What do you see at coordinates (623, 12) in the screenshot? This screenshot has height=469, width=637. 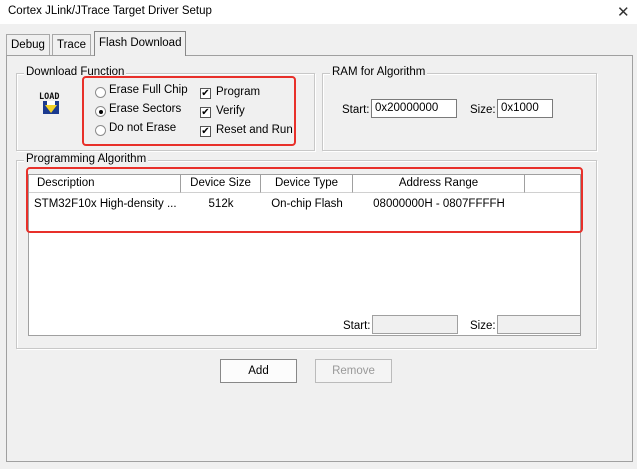 I see `close-icon: ✕` at bounding box center [623, 12].